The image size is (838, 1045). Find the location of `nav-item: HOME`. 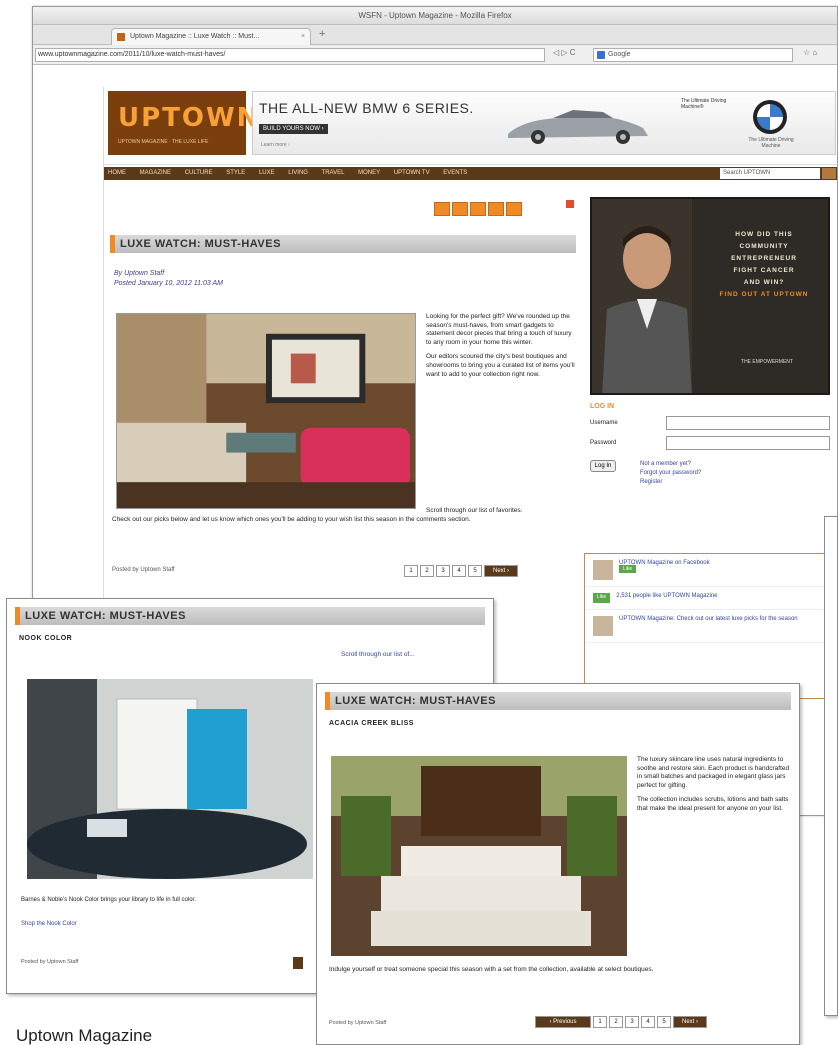

nav-item: HOME is located at coordinates (117, 173).